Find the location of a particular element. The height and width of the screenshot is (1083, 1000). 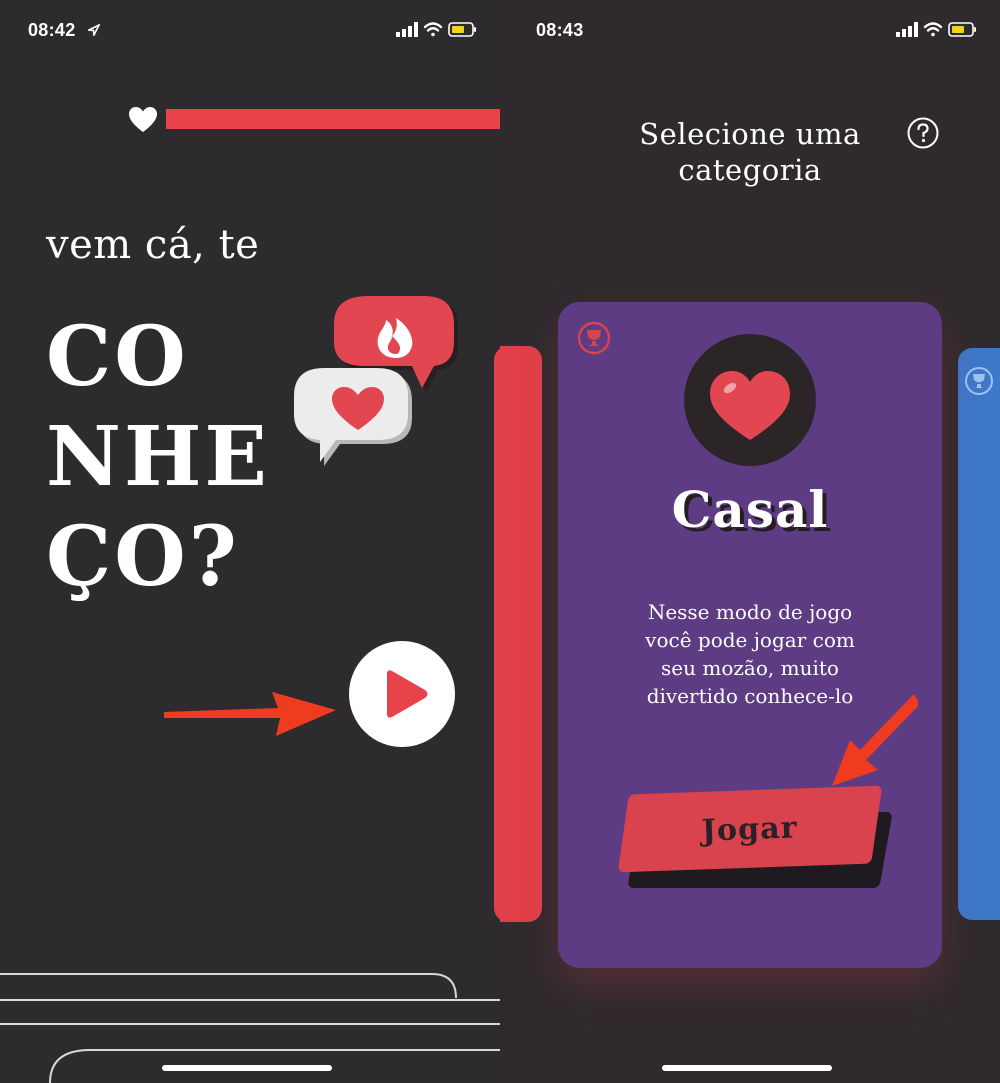

heading-line-2: NHE is located at coordinates (158, 457).